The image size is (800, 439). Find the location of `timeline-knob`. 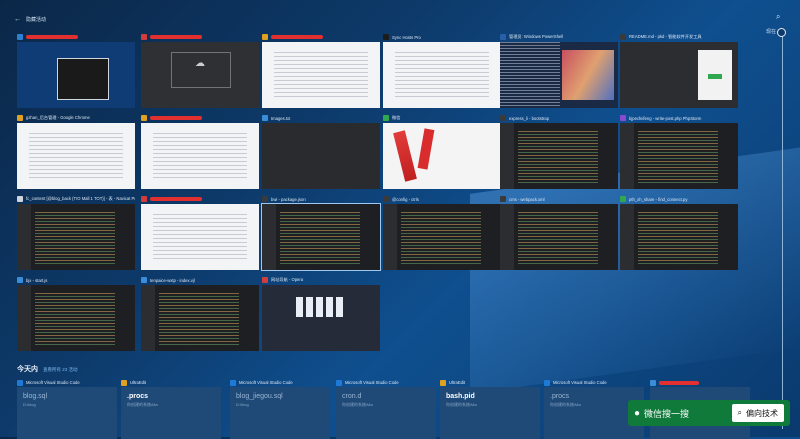

timeline-knob is located at coordinates (781, 32).